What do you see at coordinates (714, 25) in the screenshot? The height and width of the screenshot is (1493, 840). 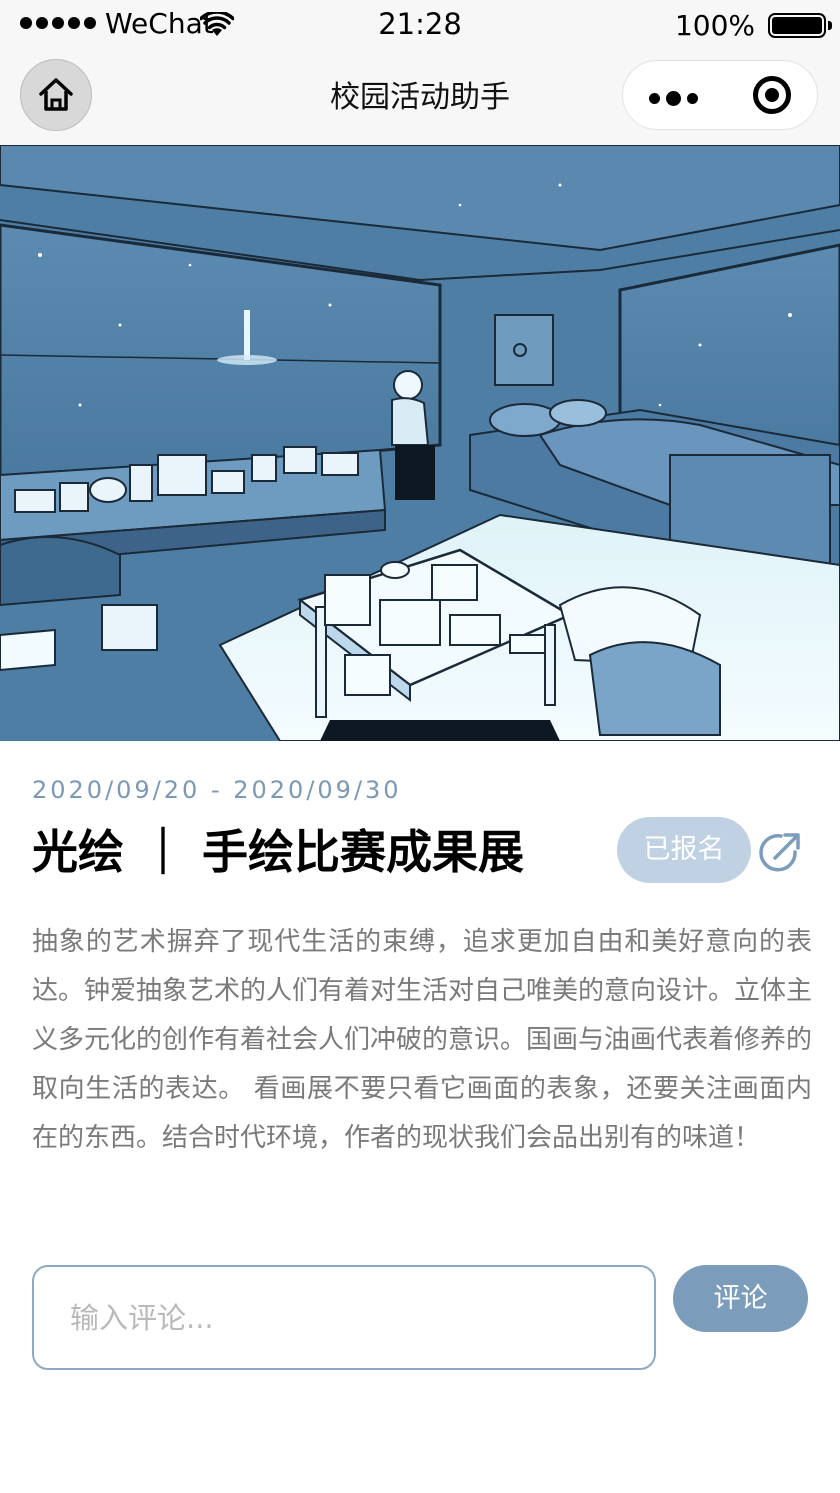 I see `battery-percentage: 100%` at bounding box center [714, 25].